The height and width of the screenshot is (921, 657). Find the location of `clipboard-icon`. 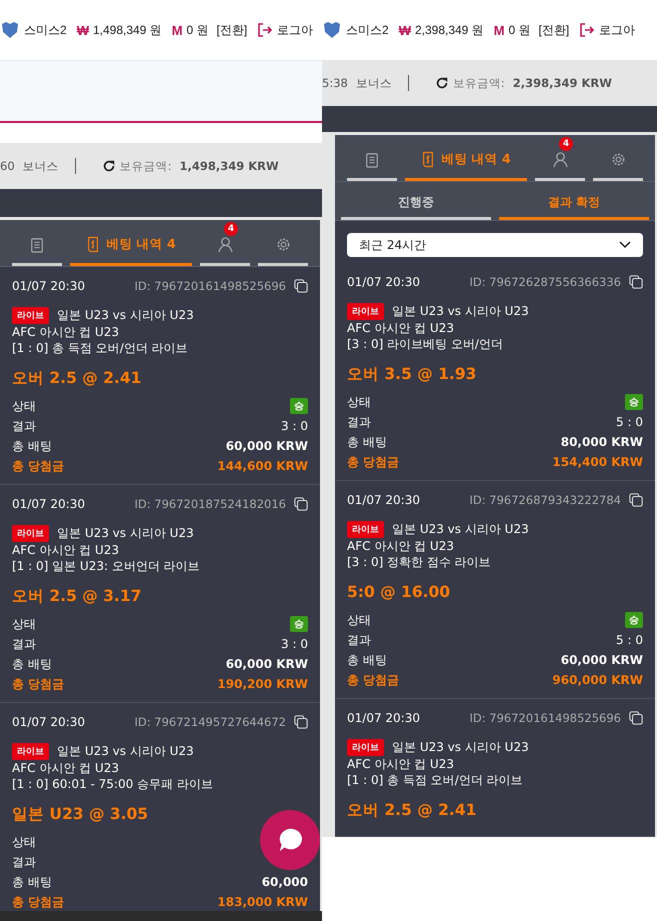

clipboard-icon is located at coordinates (372, 160).